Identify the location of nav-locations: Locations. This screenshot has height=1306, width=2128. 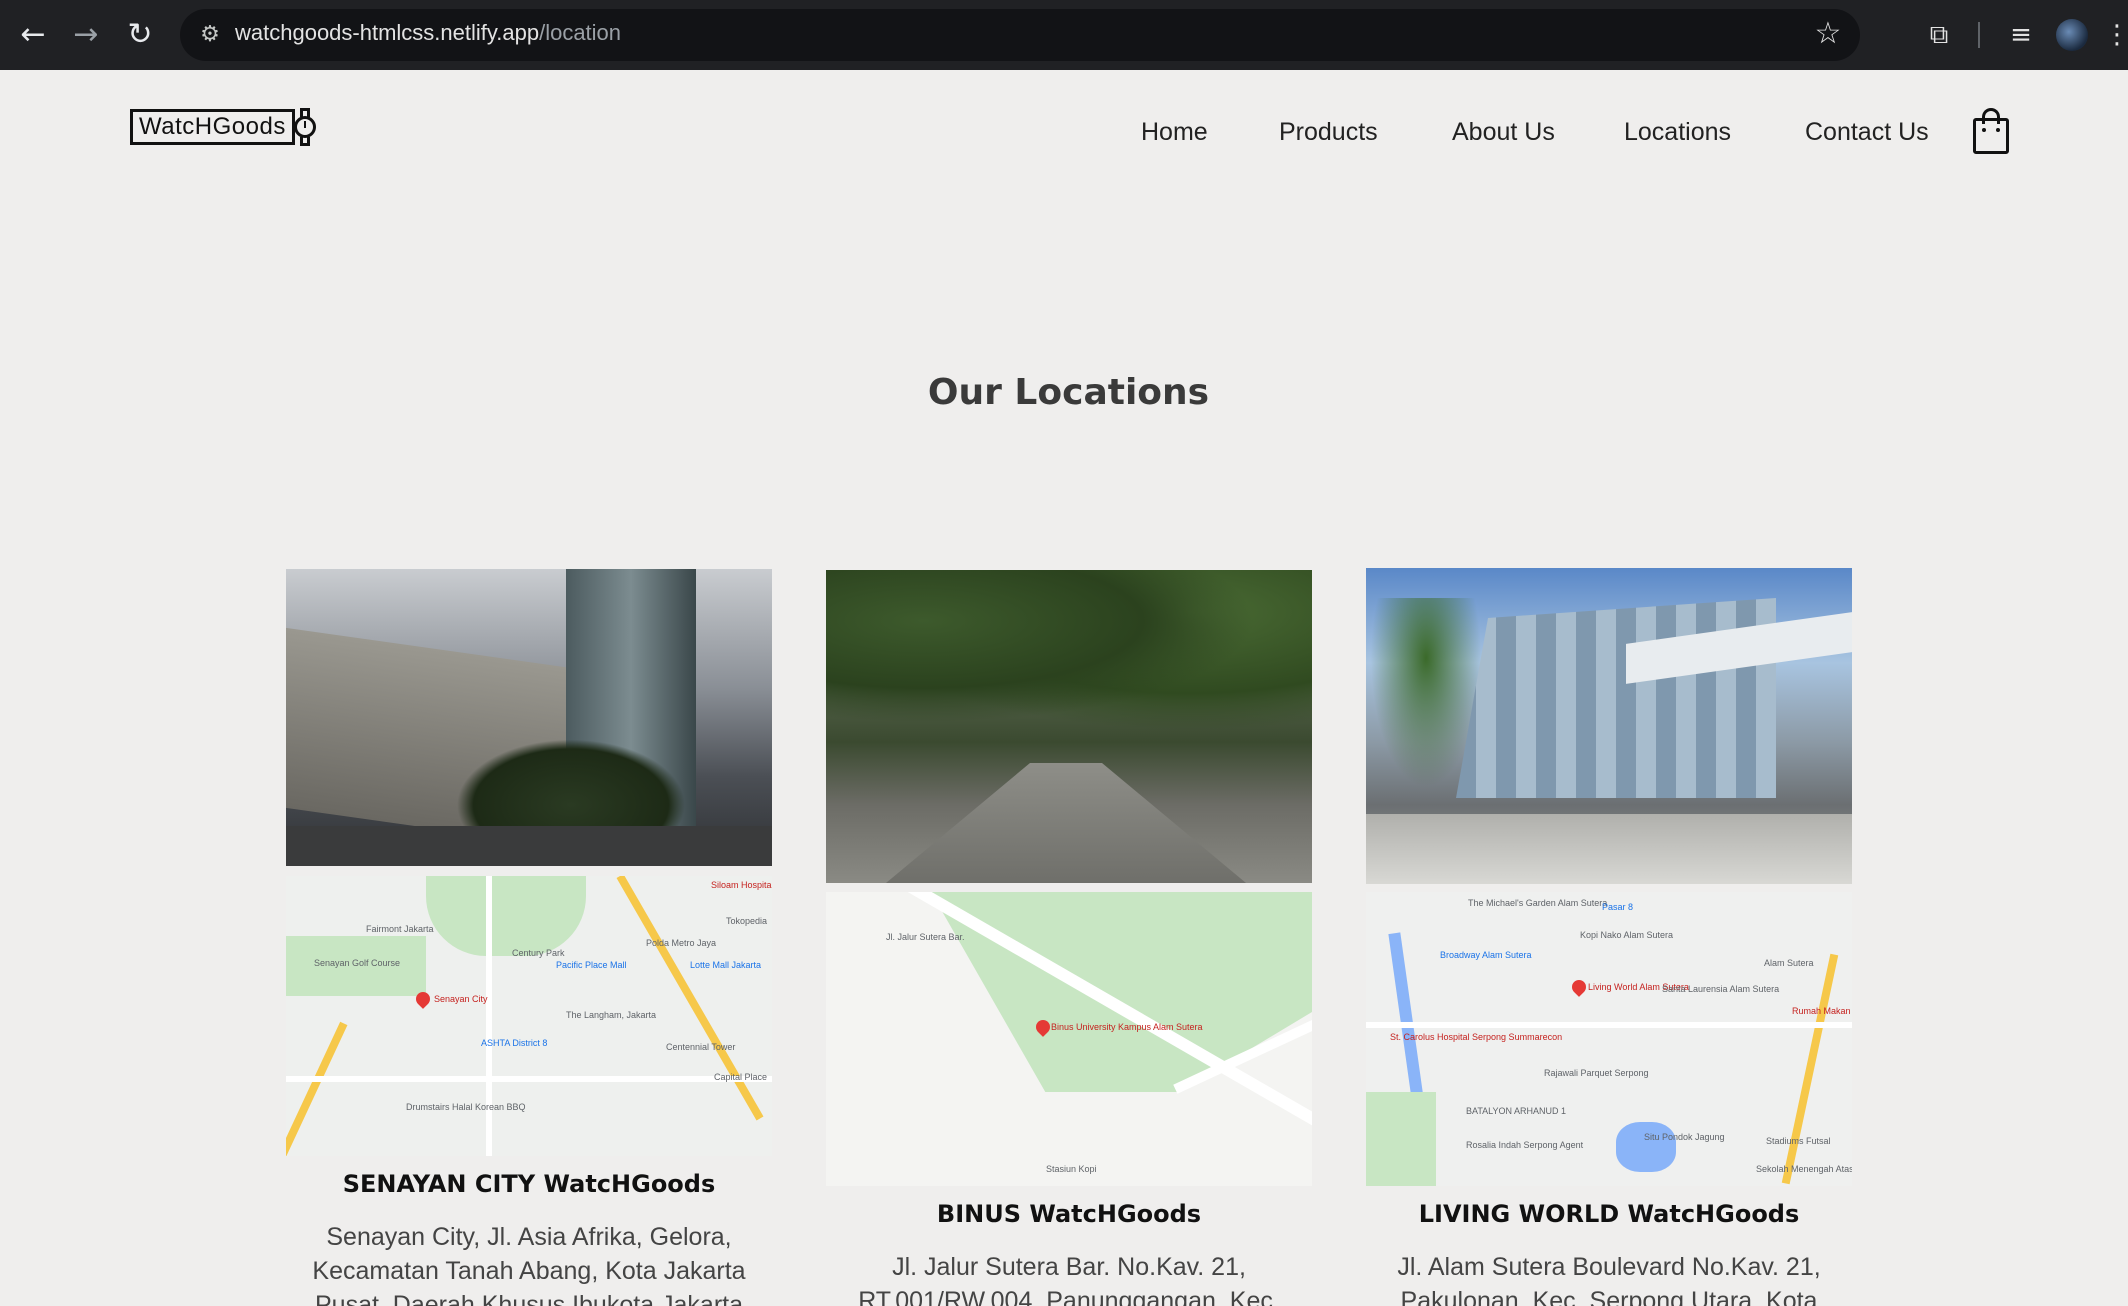
(1677, 132).